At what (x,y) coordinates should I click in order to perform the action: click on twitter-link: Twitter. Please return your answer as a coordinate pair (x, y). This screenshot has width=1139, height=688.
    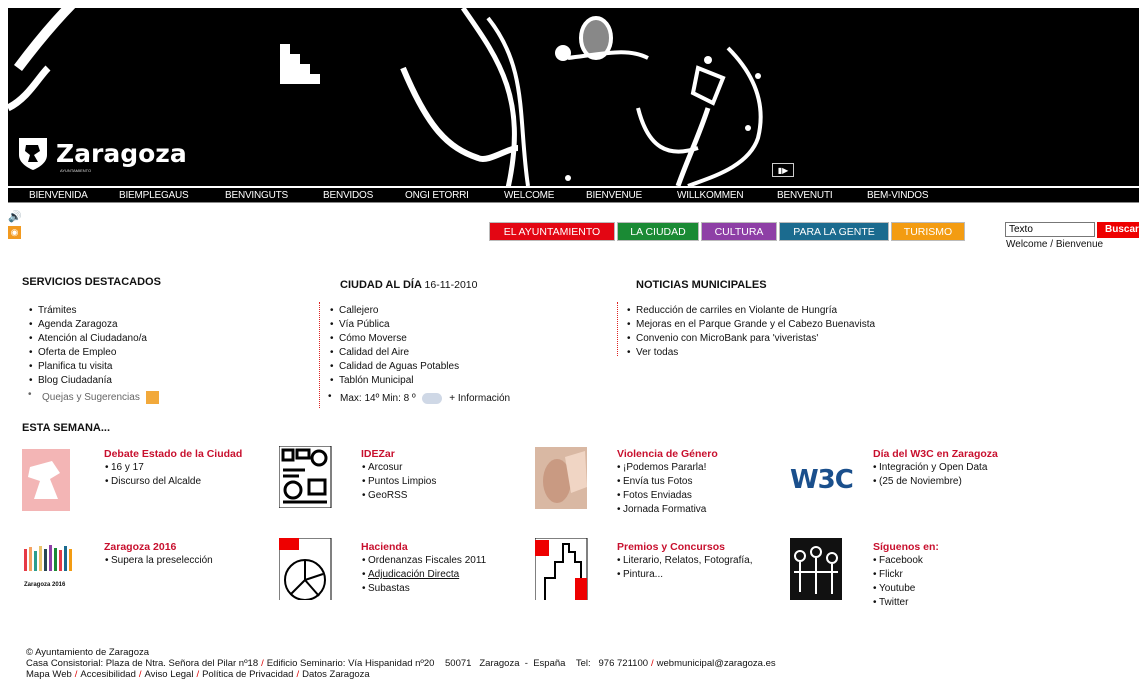
    Looking at the image, I should click on (898, 603).